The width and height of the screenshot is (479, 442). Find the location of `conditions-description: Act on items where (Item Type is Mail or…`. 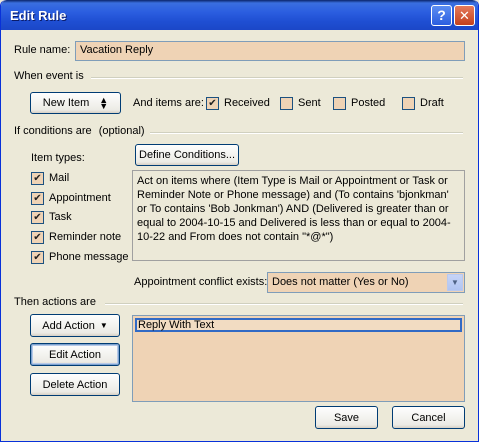

conditions-description: Act on items where (Item Type is Mail or… is located at coordinates (298, 215).